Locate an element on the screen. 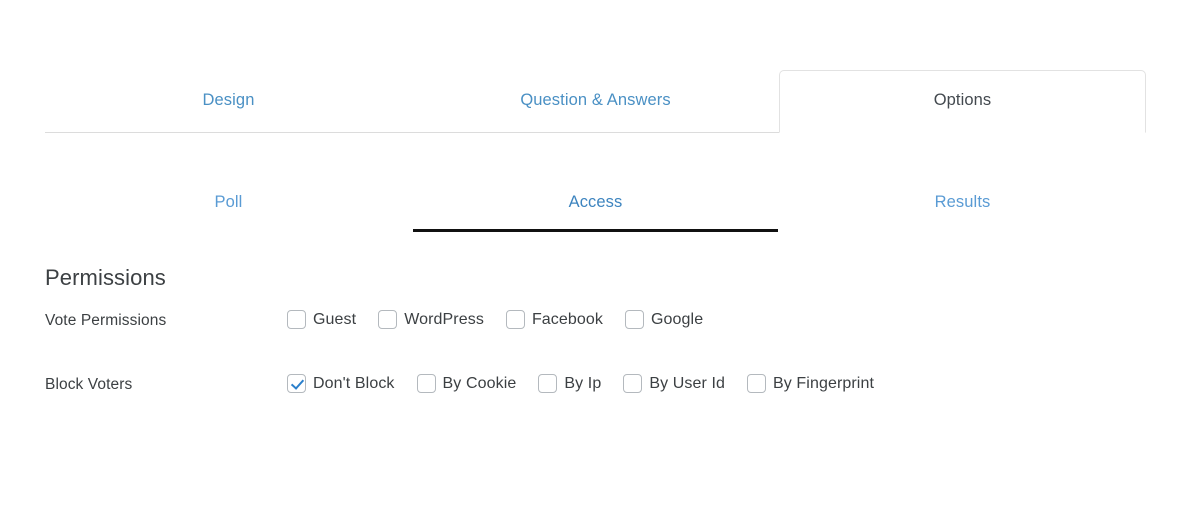 This screenshot has height=505, width=1195. subtab-poll-label: Poll is located at coordinates (228, 201).